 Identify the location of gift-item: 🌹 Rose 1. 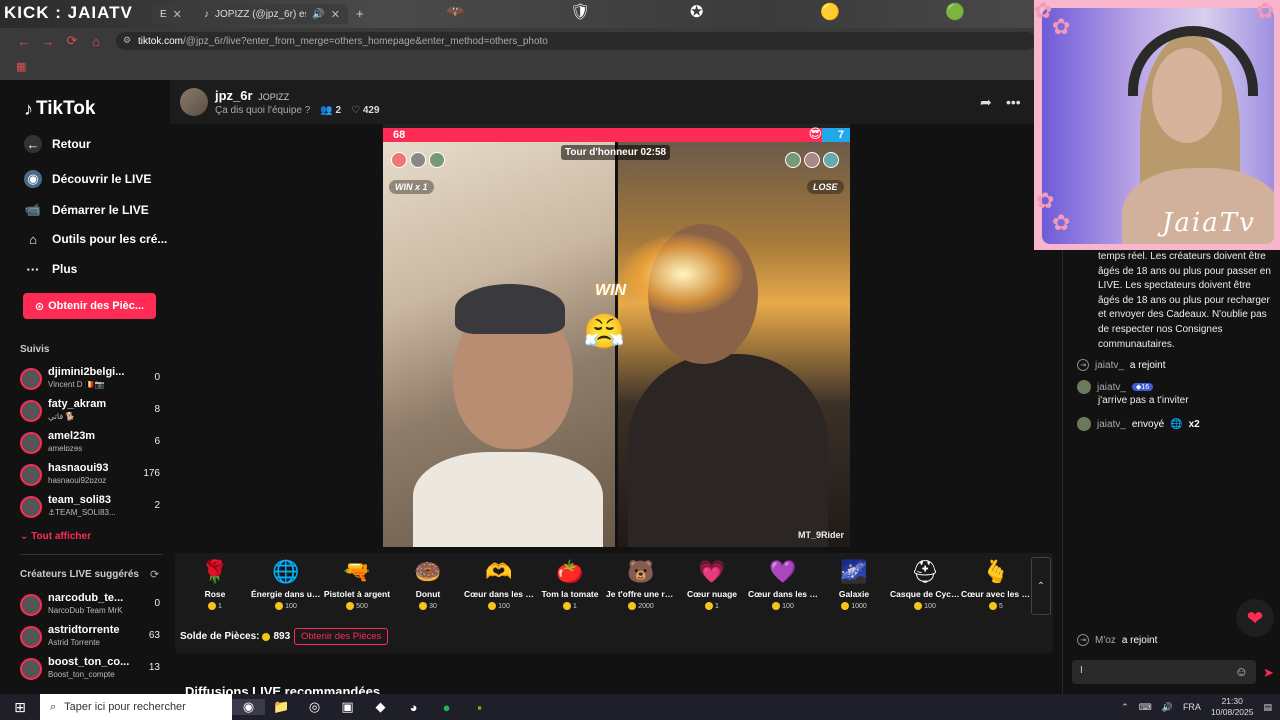
(215, 584).